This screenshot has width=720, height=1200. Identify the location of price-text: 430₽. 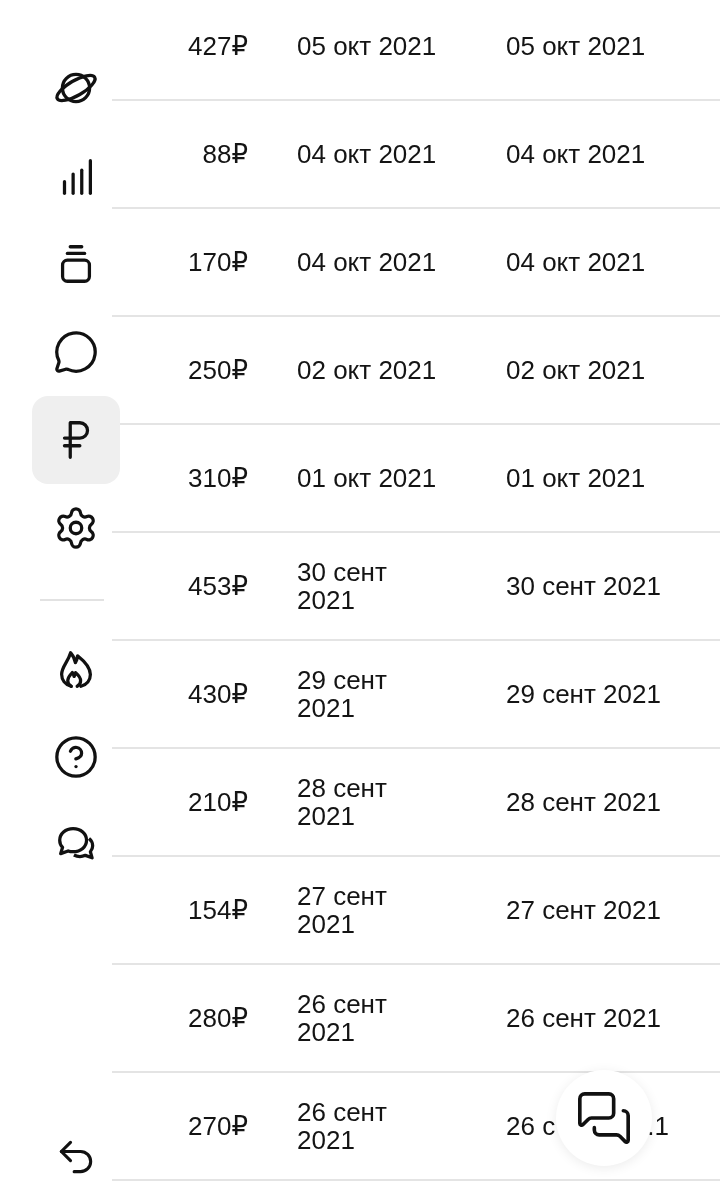
(218, 694).